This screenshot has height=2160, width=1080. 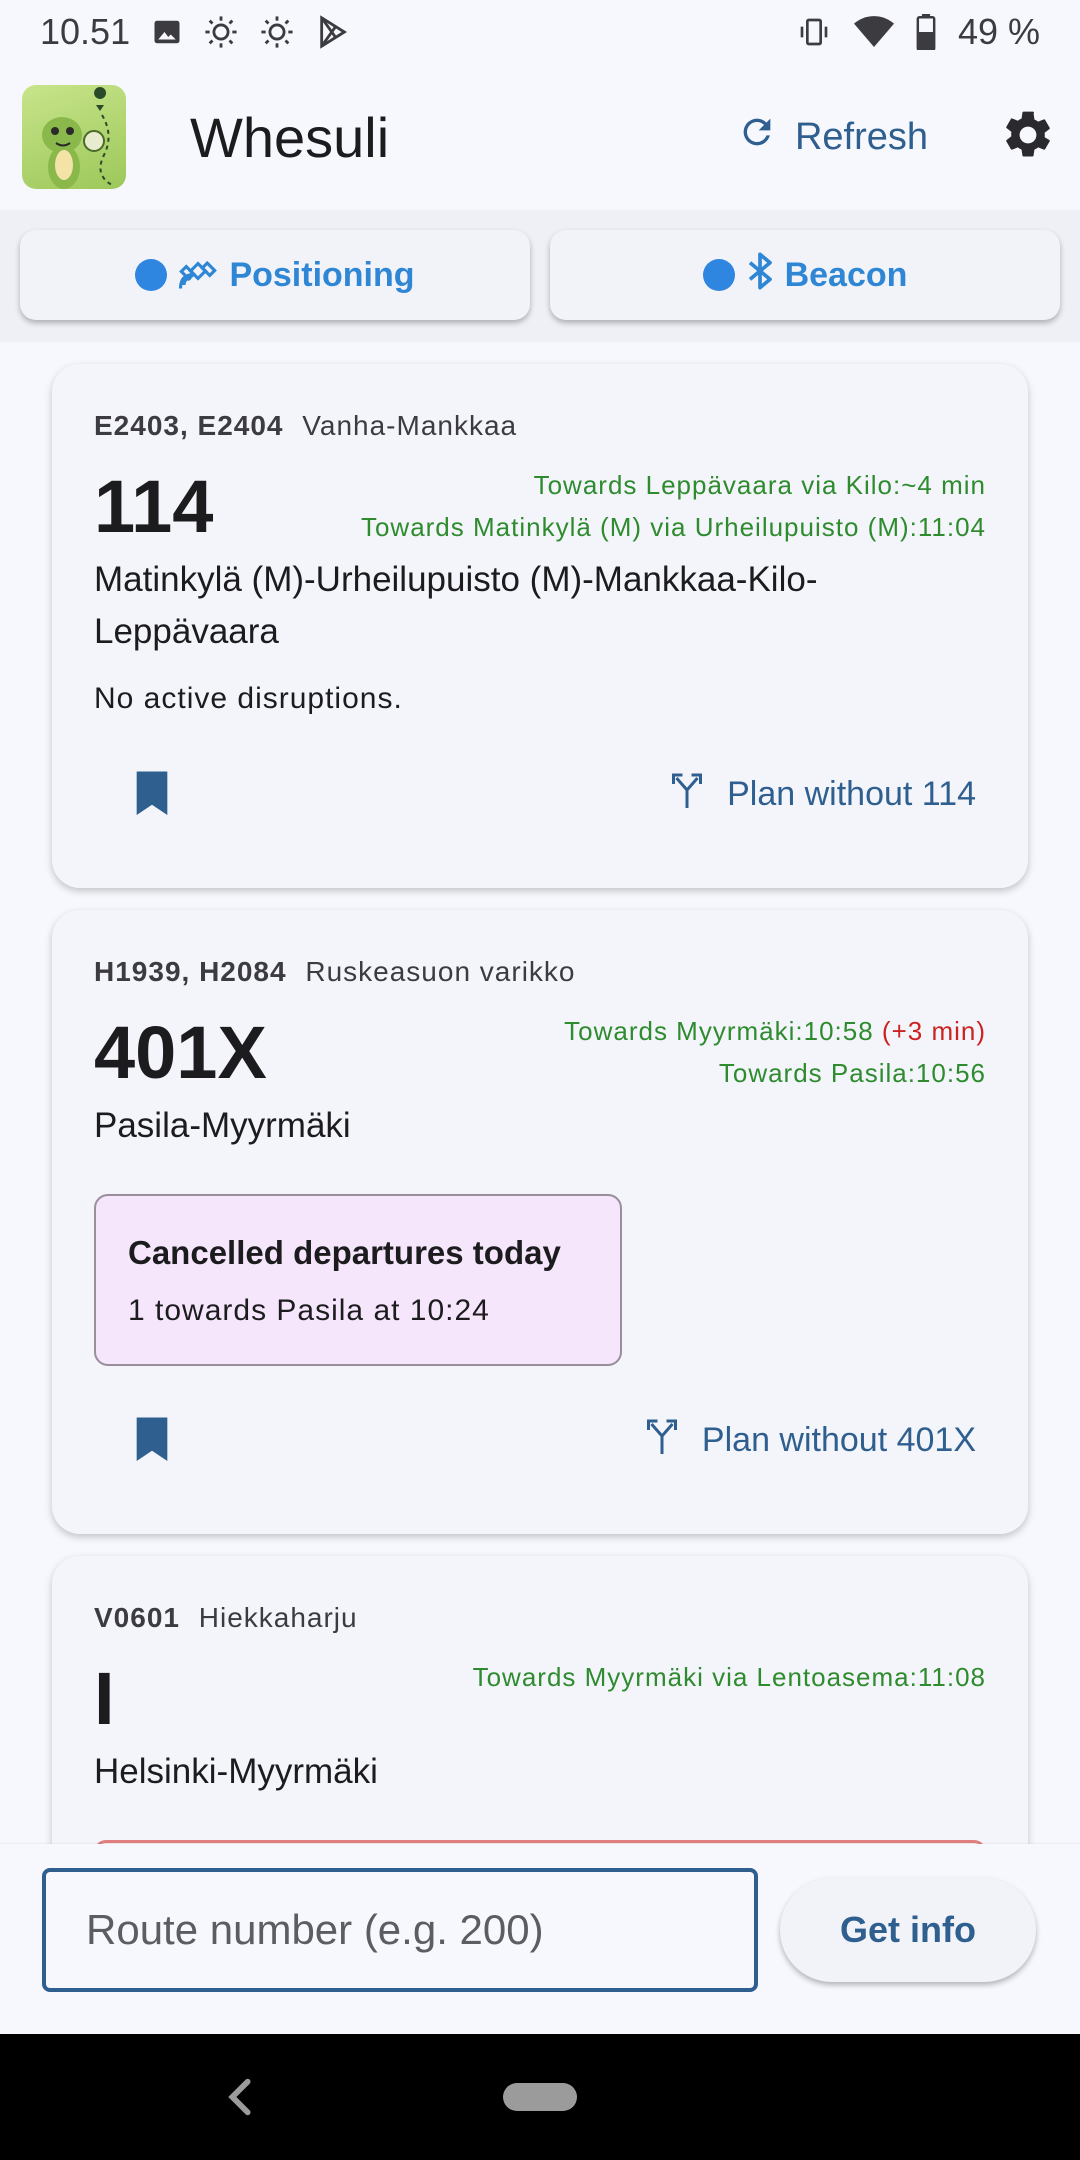 I want to click on departure-text: Towards Myyrmäki:10:58, so click(x=719, y=1031).